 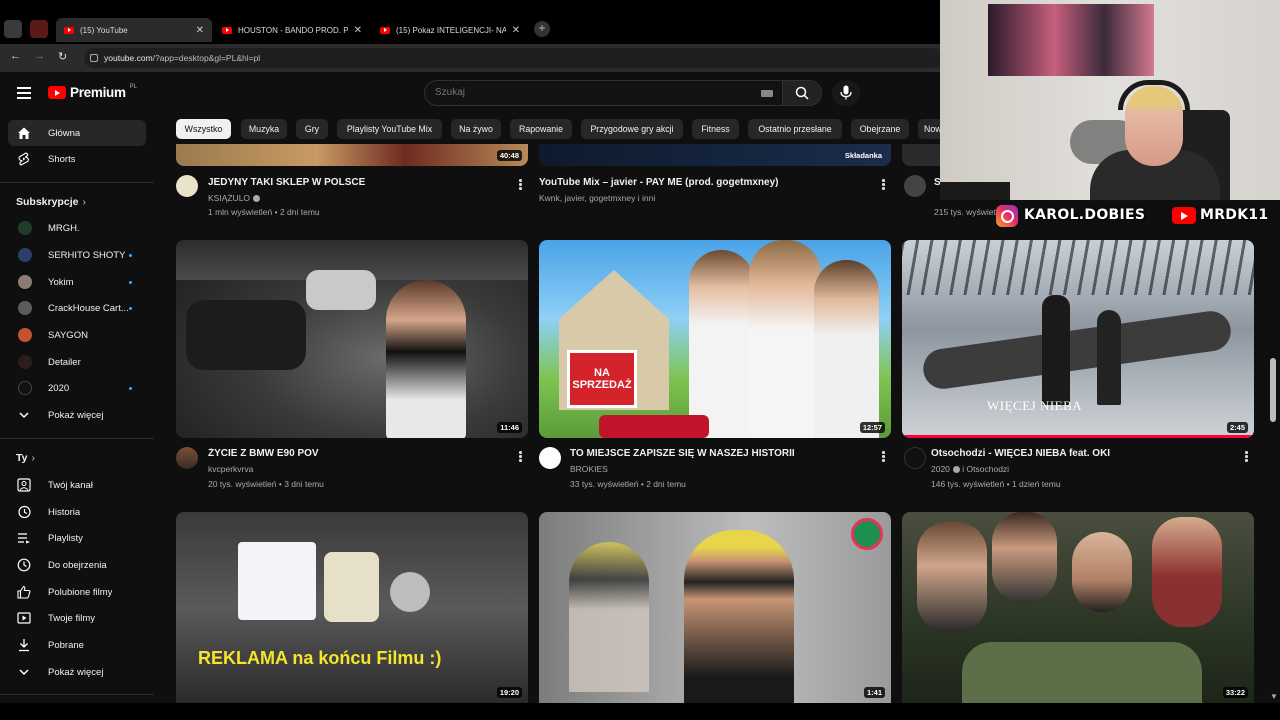 What do you see at coordinates (77, 485) in the screenshot?
I see `sidebar-item-your-channel: Twój kanał` at bounding box center [77, 485].